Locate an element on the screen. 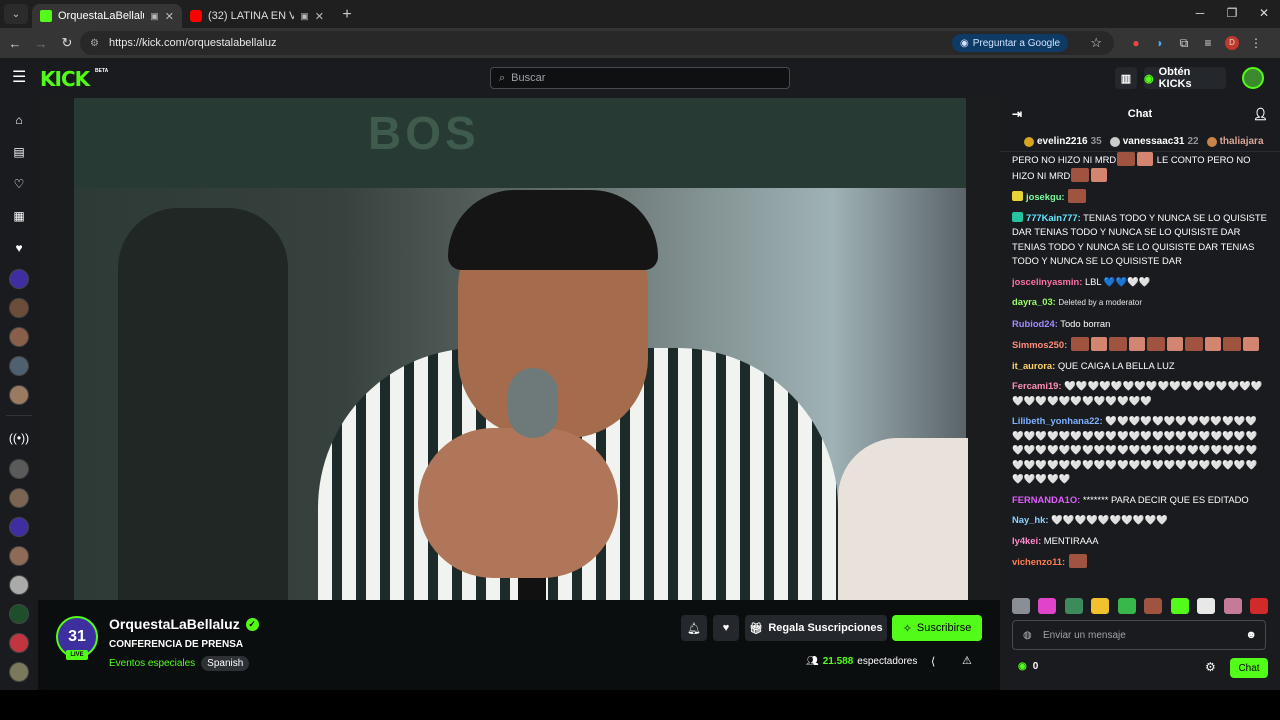 This screenshot has height=720, width=1280. ask-google-button: ◉ Preguntar a Google is located at coordinates (1009, 43).